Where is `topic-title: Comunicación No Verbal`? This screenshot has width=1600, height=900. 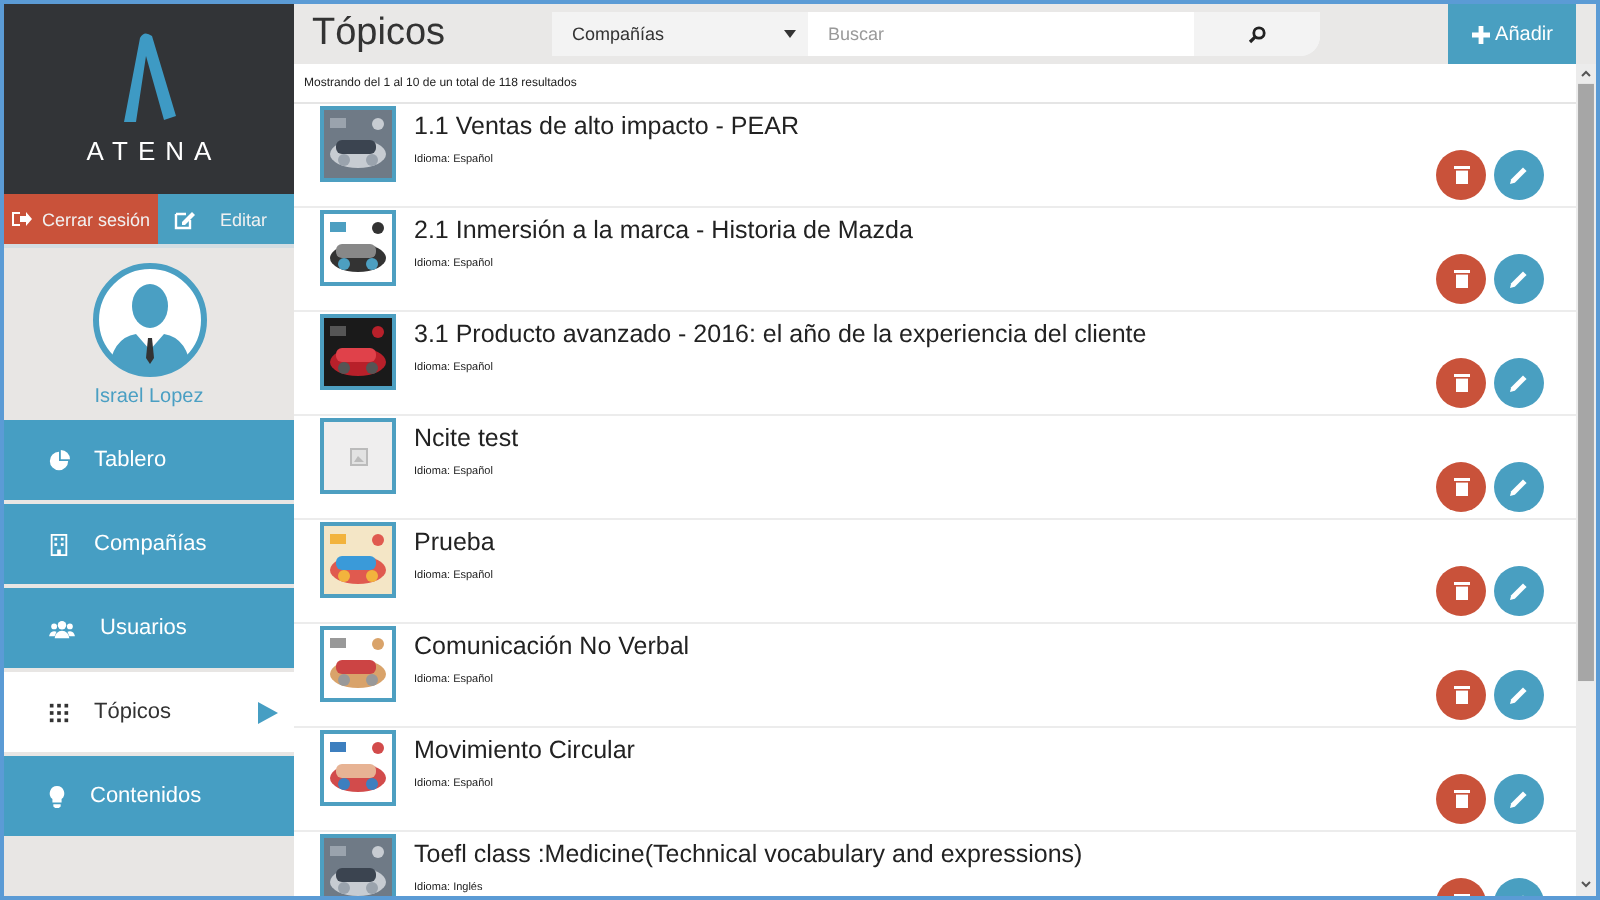 topic-title: Comunicación No Verbal is located at coordinates (925, 646).